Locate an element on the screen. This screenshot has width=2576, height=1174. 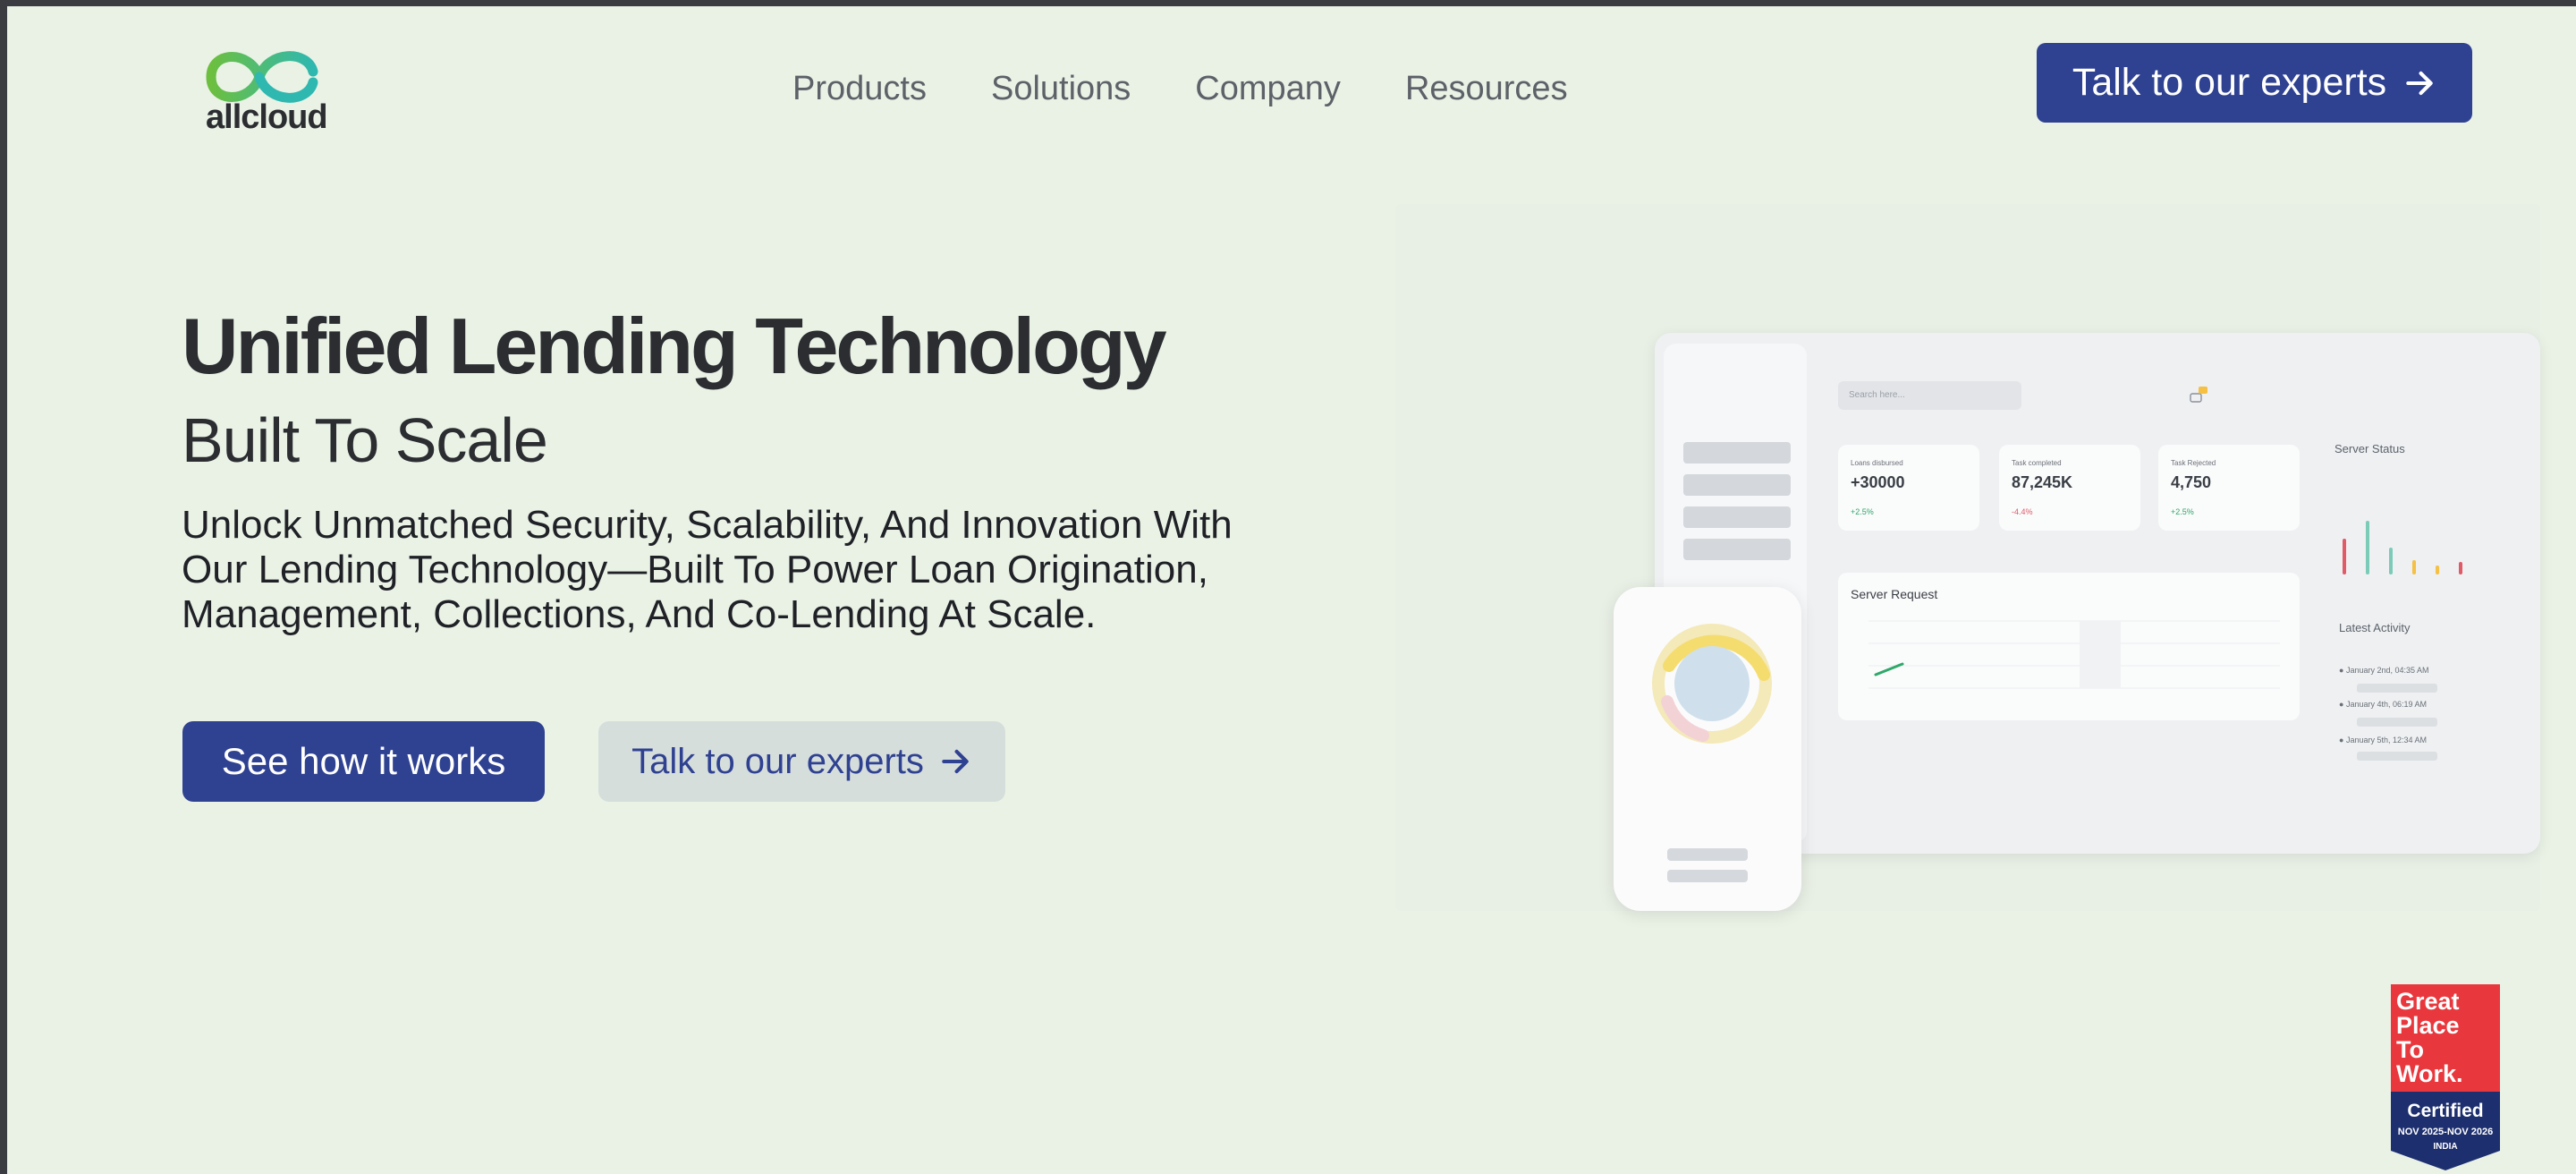
stat-label: Task Rejected is located at coordinates (2193, 463).